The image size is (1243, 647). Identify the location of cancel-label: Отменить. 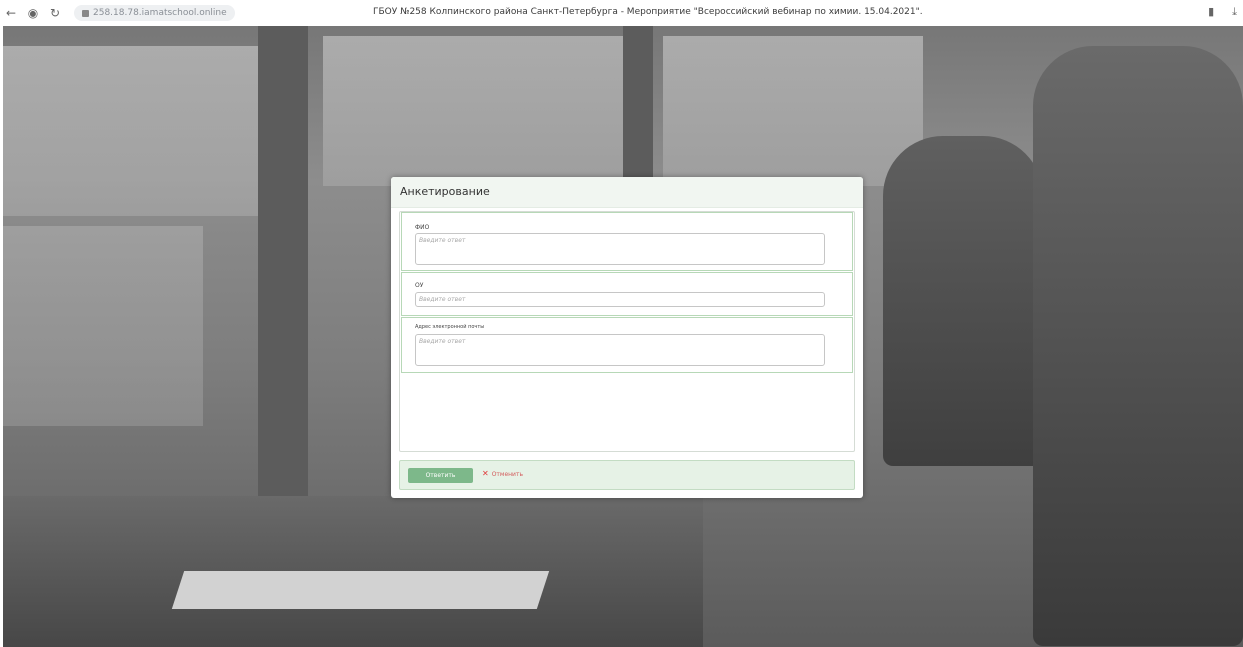
(507, 474).